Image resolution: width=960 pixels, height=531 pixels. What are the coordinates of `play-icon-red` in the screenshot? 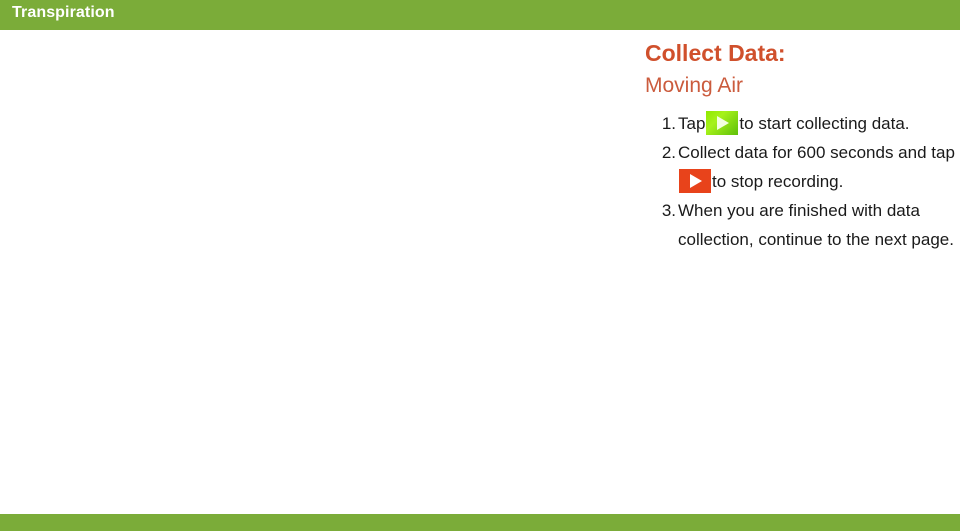 It's located at (695, 181).